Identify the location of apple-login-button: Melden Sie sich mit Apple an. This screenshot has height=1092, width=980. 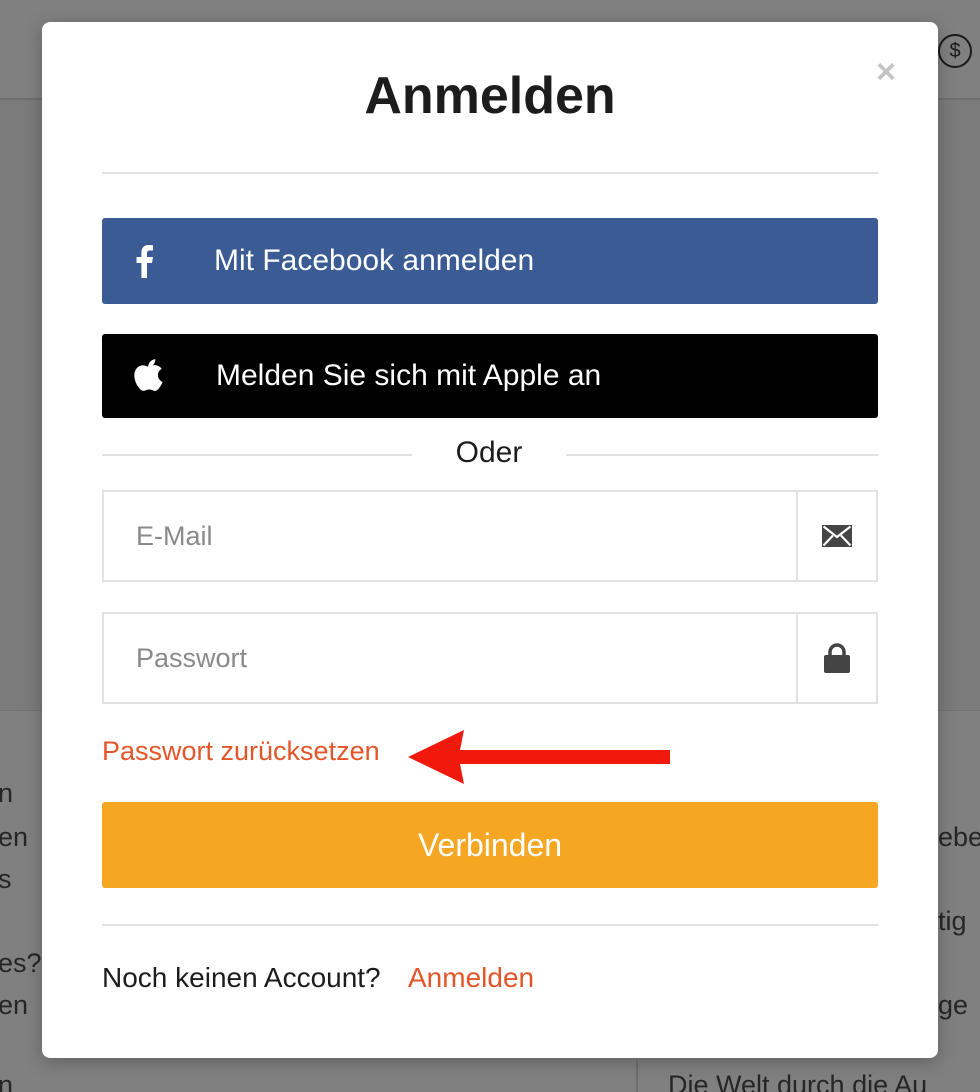
(490, 376).